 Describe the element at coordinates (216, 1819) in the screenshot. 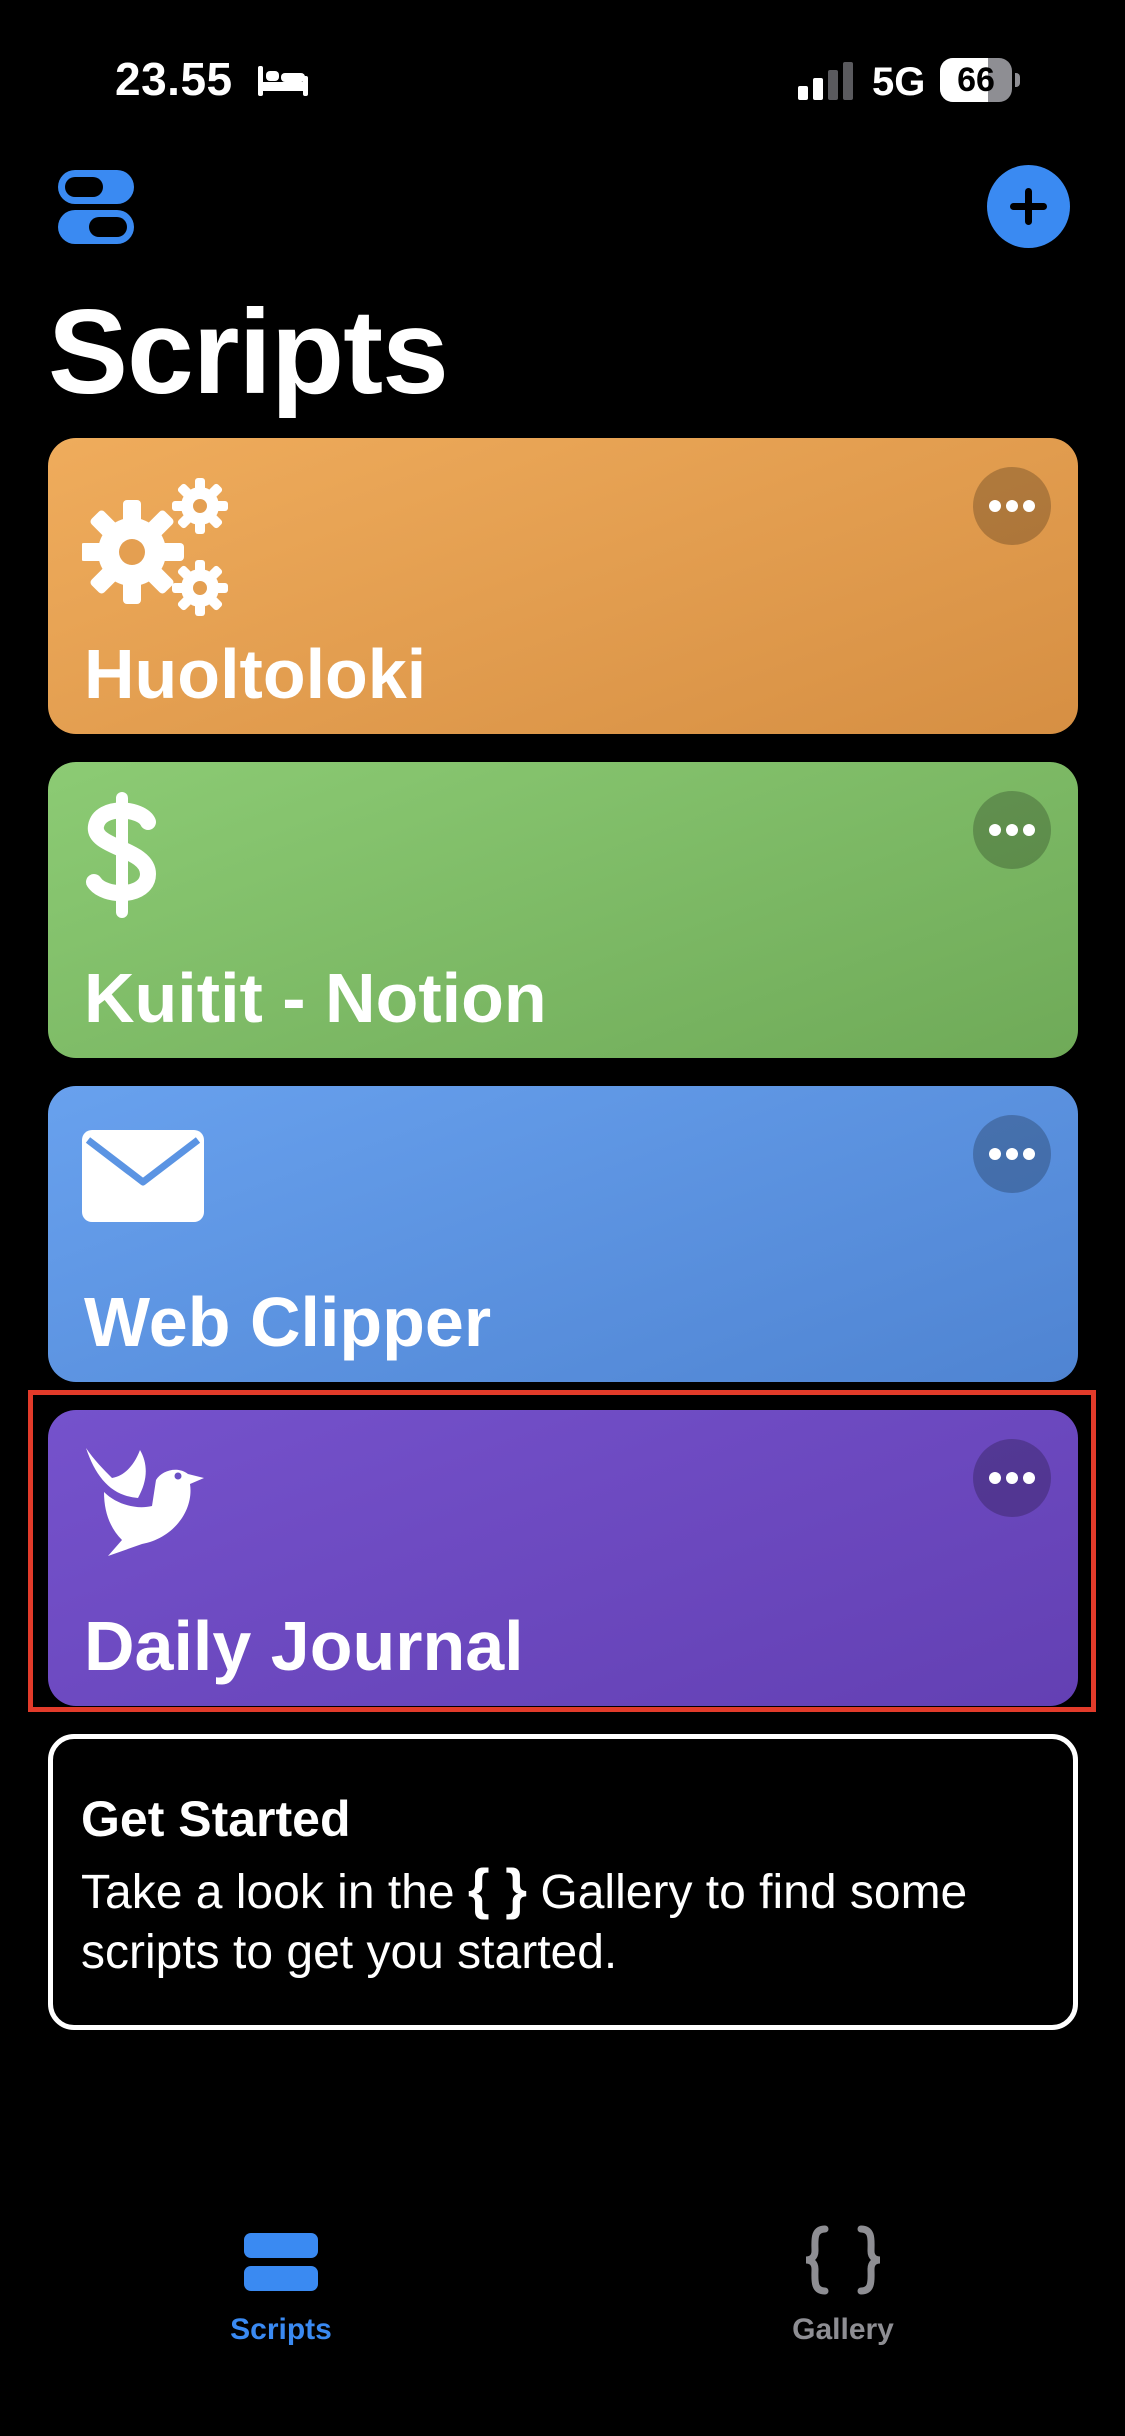

I see `get-started-title: Get Started` at that location.